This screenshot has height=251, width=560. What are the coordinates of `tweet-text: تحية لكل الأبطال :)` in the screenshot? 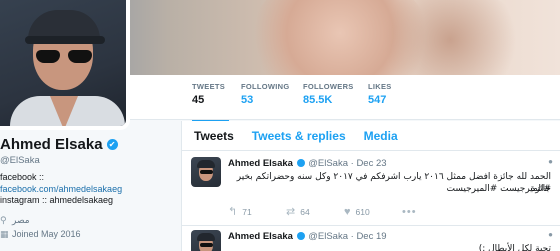 It's located at (514, 247).